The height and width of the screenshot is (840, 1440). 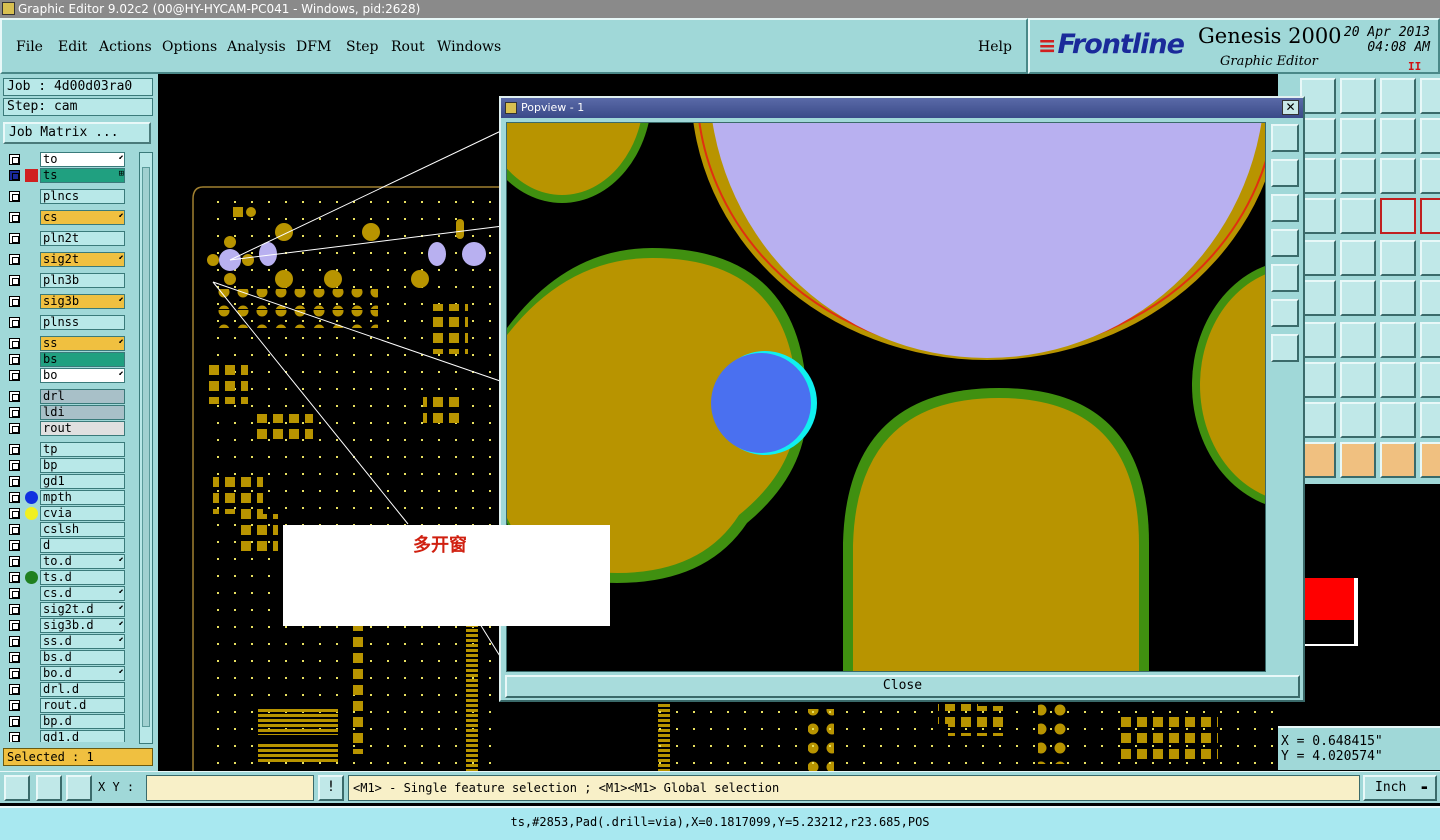 I want to click on layer-name: to.d, so click(x=82, y=561).